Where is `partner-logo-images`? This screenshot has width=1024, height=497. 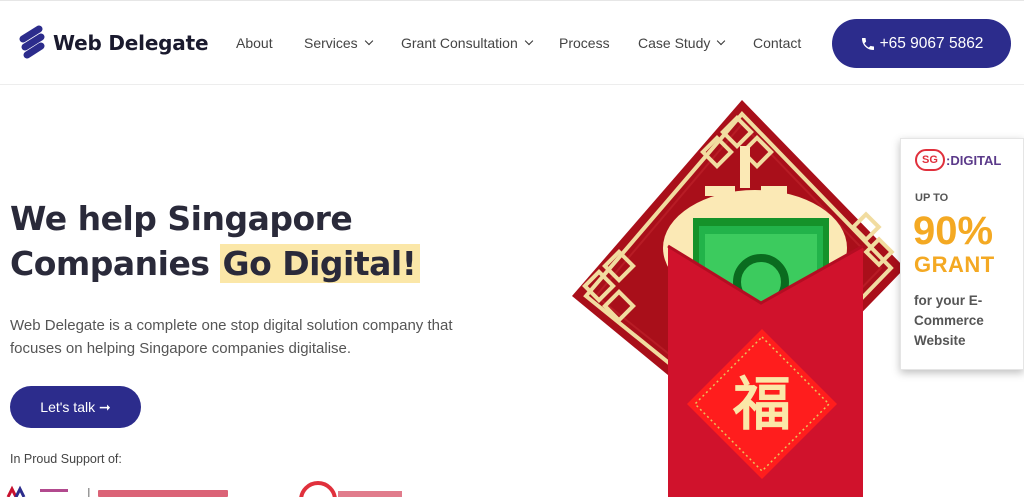
partner-logo-images is located at coordinates (204, 489).